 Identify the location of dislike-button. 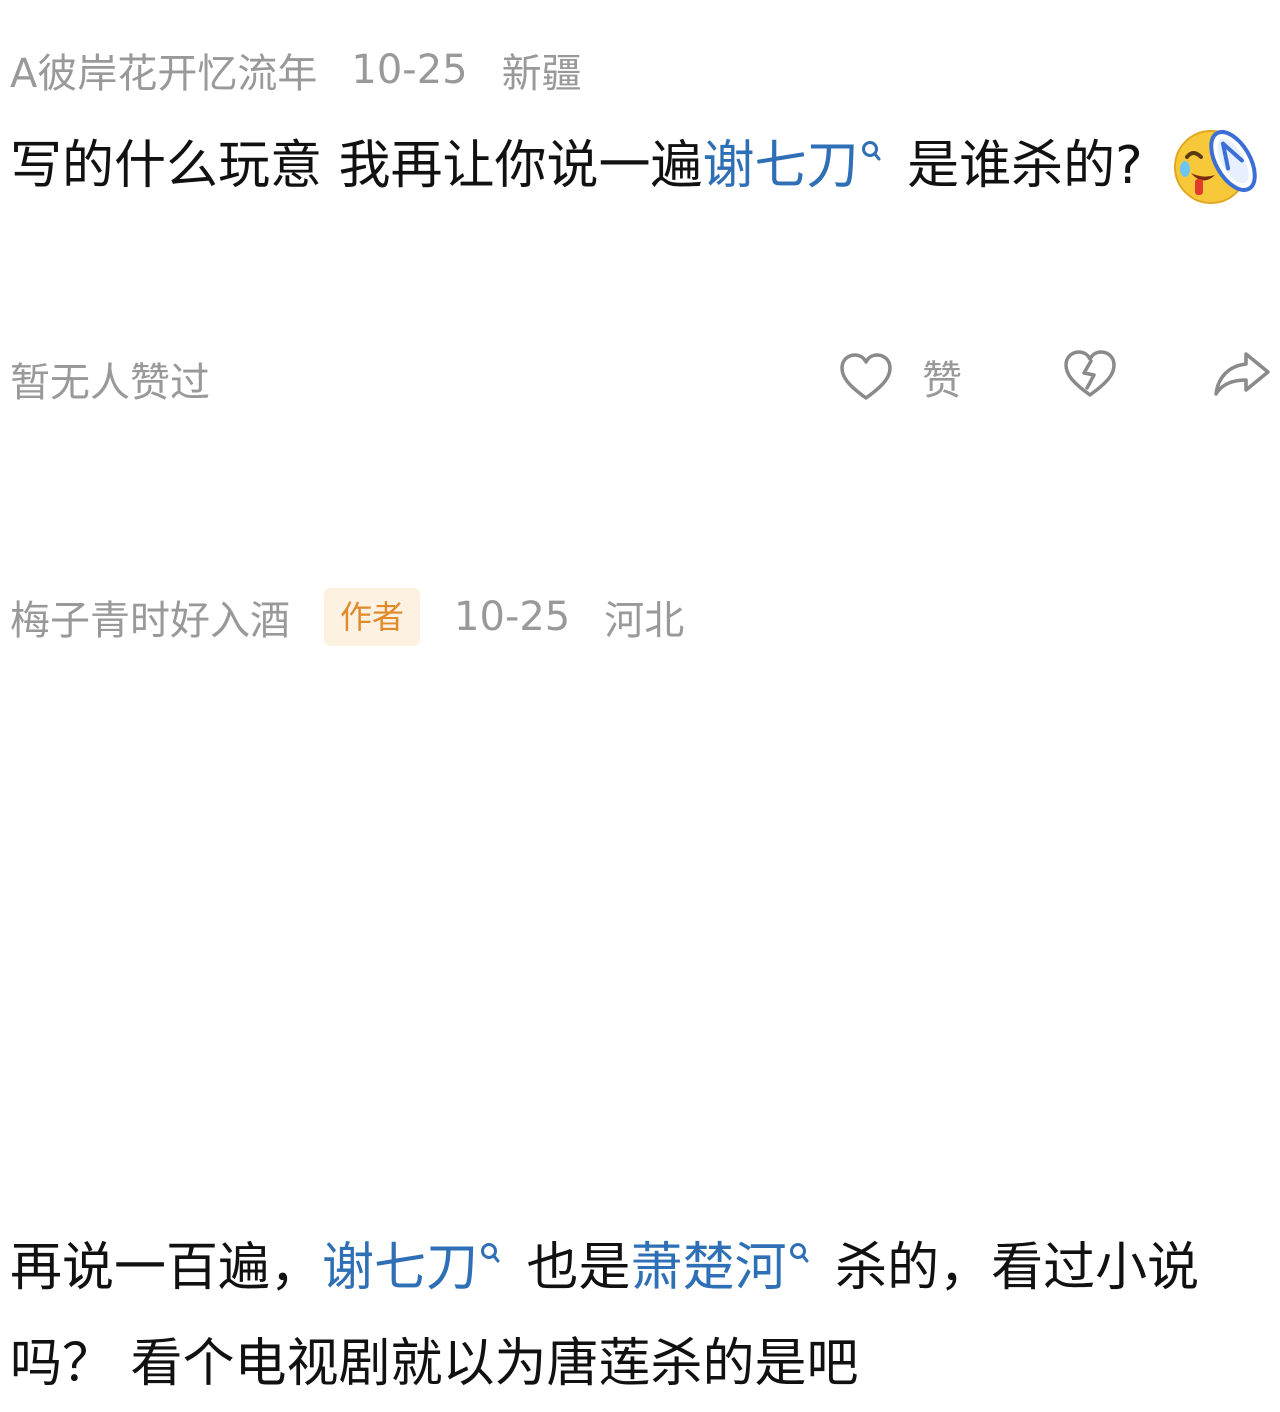
(1090, 374).